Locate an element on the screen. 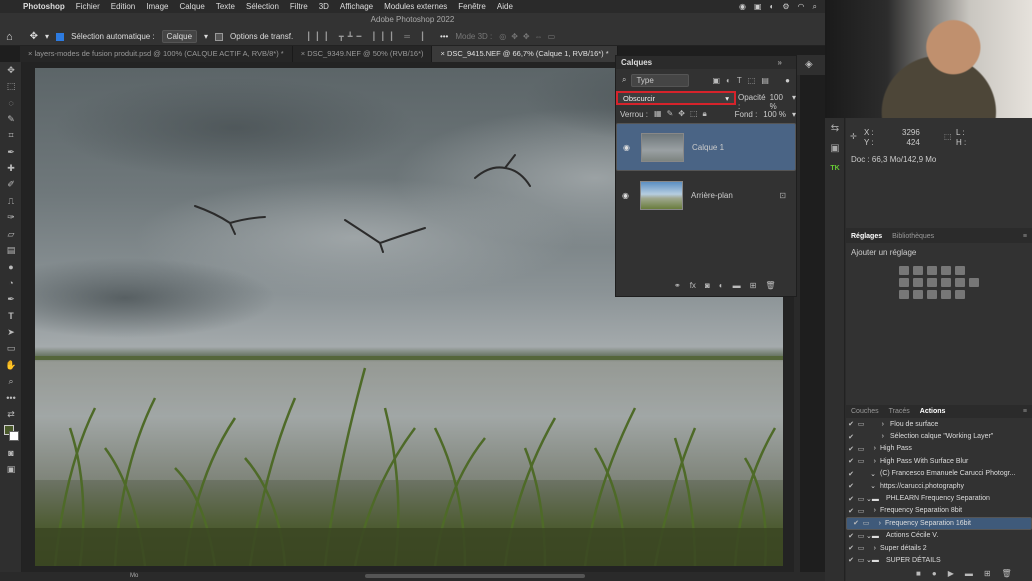 The height and width of the screenshot is (581, 1032). lock-icons: ▦✎✥⬚🔒︎ is located at coordinates (683, 114).